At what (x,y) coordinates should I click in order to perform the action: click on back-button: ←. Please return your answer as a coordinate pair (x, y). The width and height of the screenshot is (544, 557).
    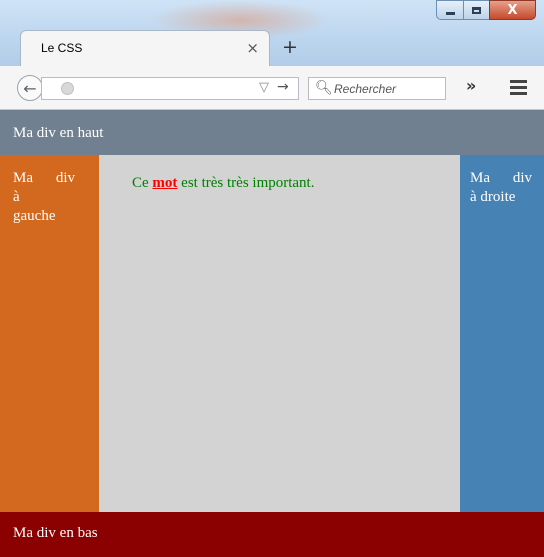
    Looking at the image, I should click on (30, 88).